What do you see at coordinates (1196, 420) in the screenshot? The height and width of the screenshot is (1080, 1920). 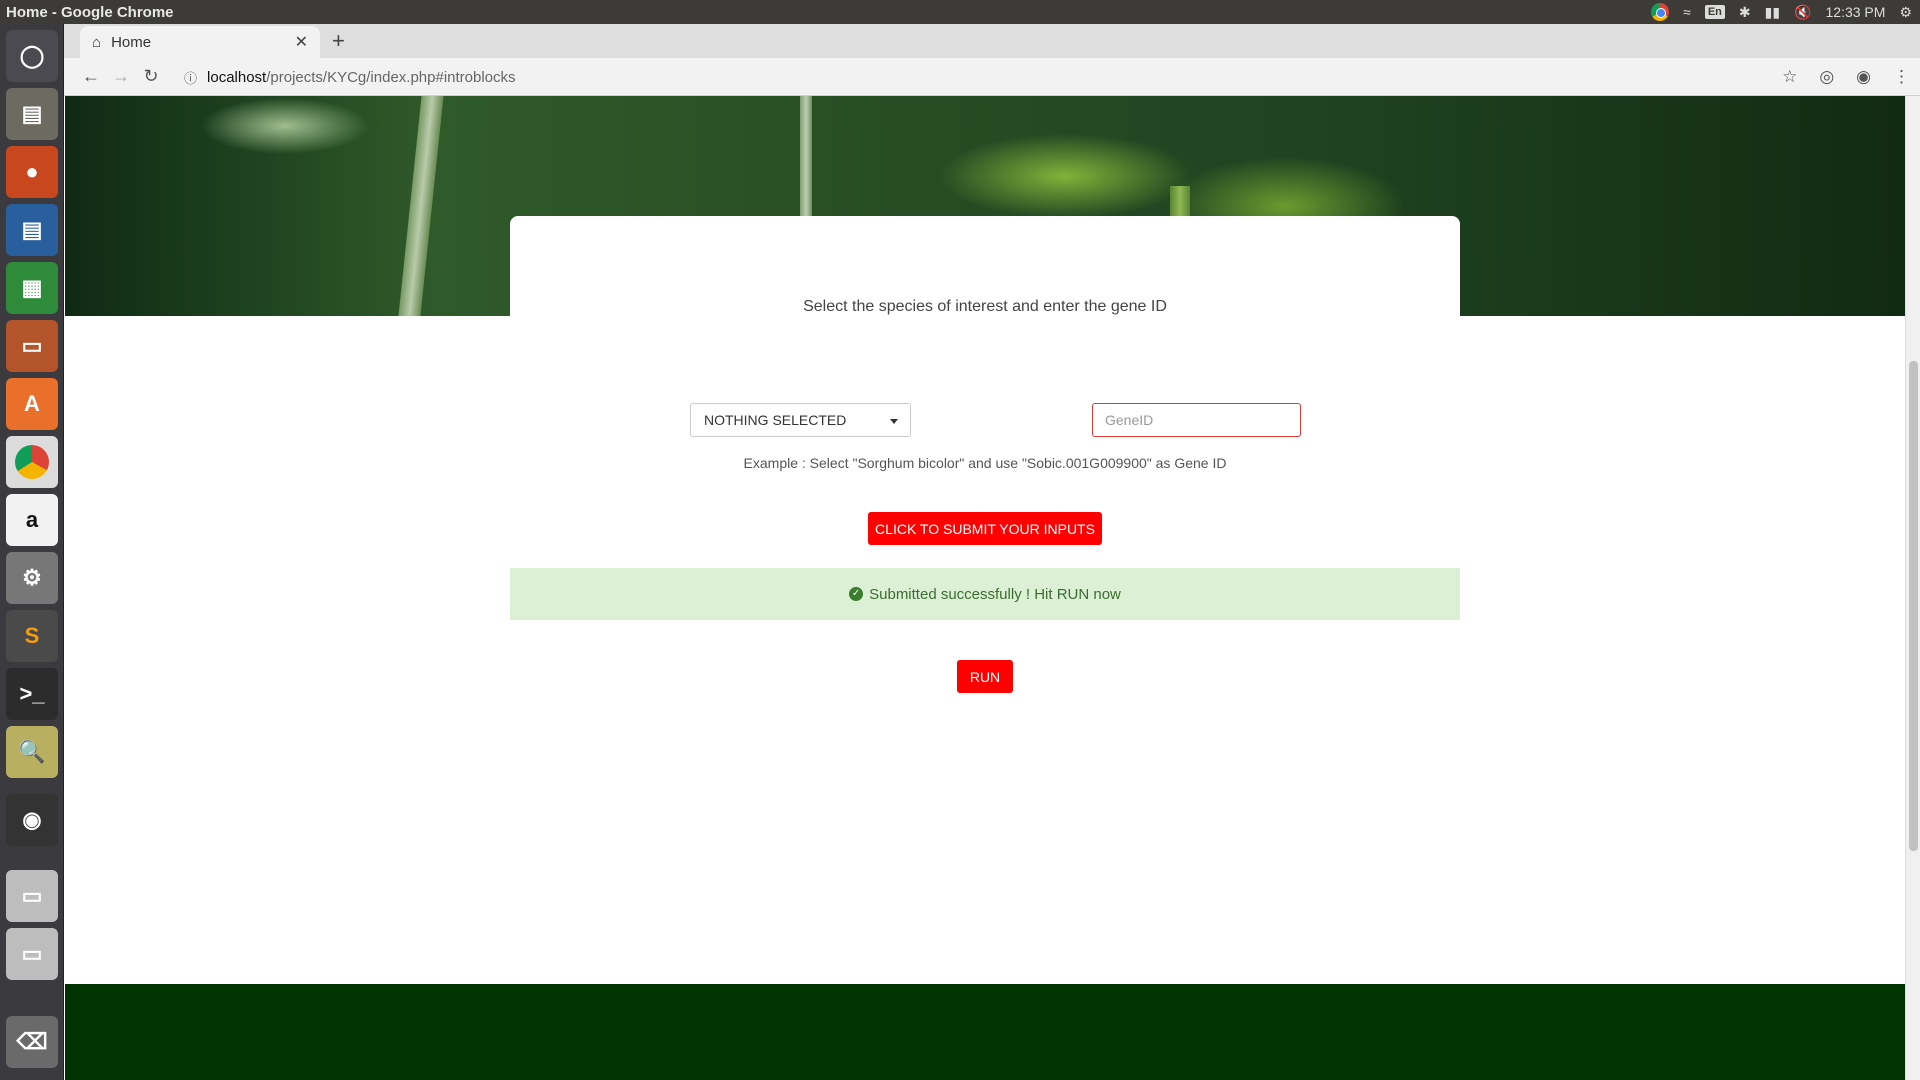 I see `gene-id-input` at bounding box center [1196, 420].